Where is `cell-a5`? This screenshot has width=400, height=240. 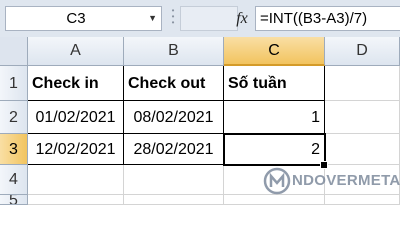
cell-a5 is located at coordinates (76, 200).